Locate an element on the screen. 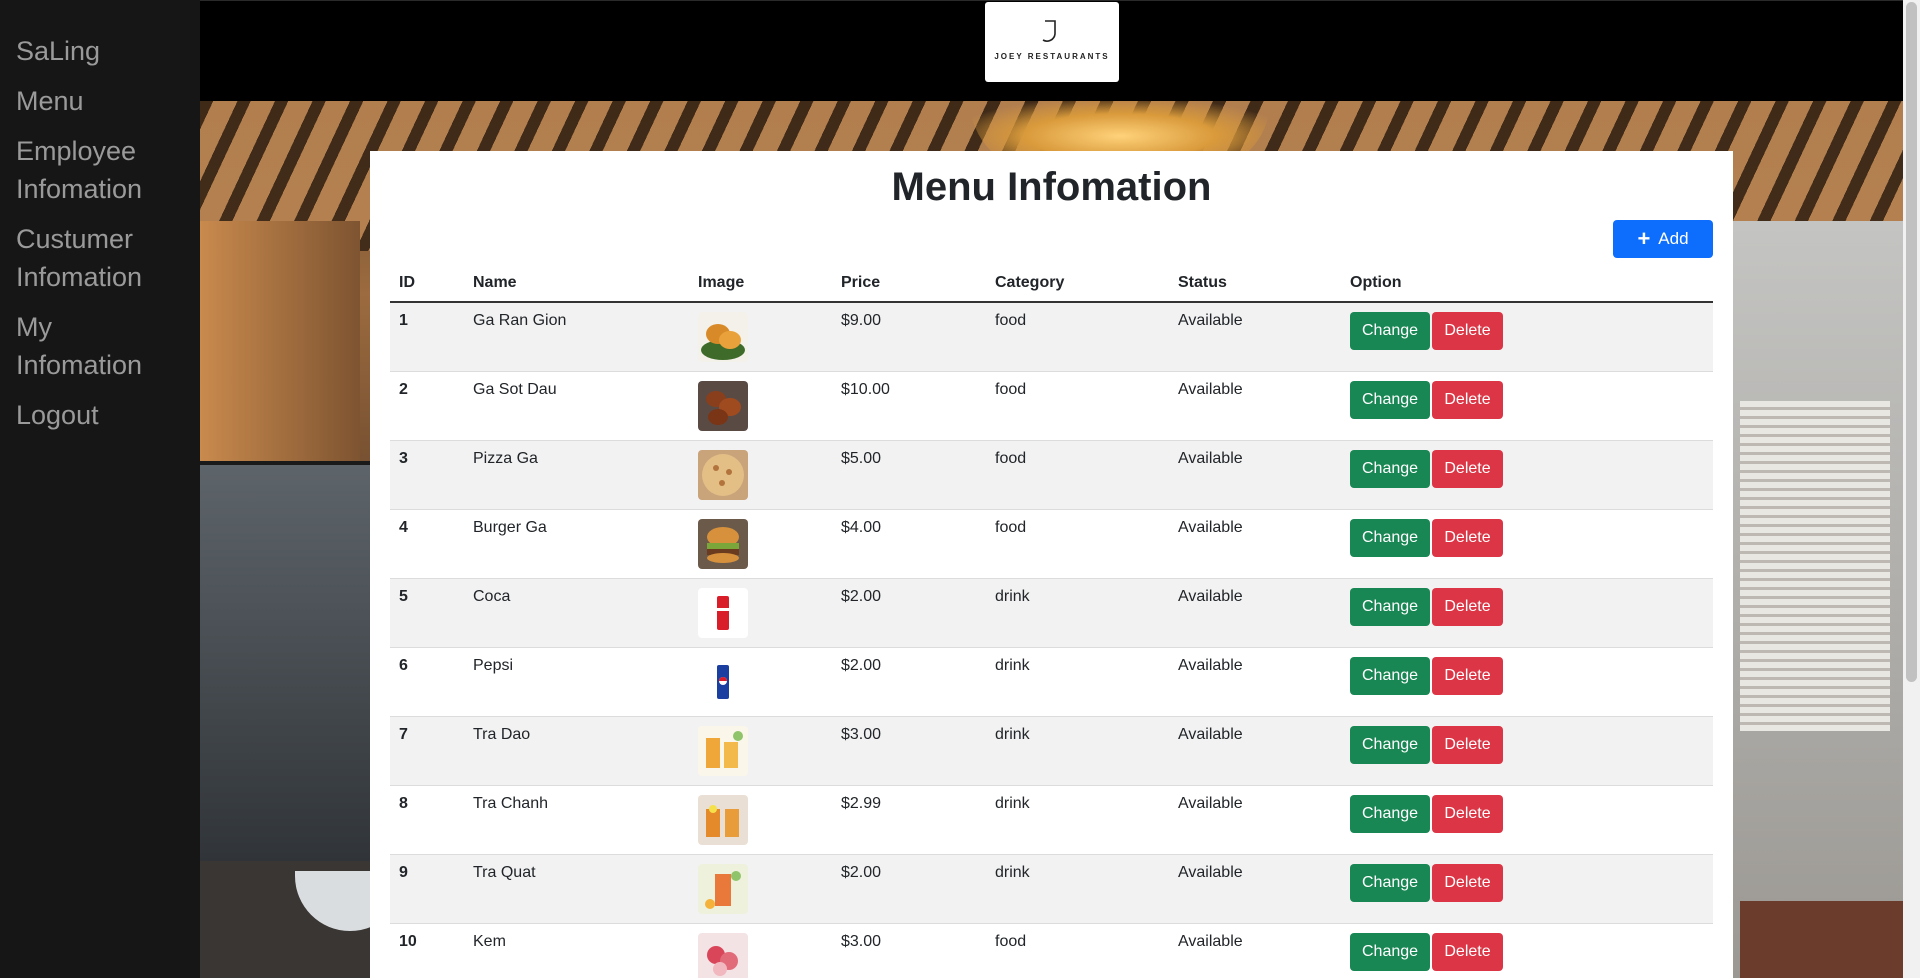 This screenshot has width=1920, height=978. pepsi-can-thumbnail is located at coordinates (723, 682).